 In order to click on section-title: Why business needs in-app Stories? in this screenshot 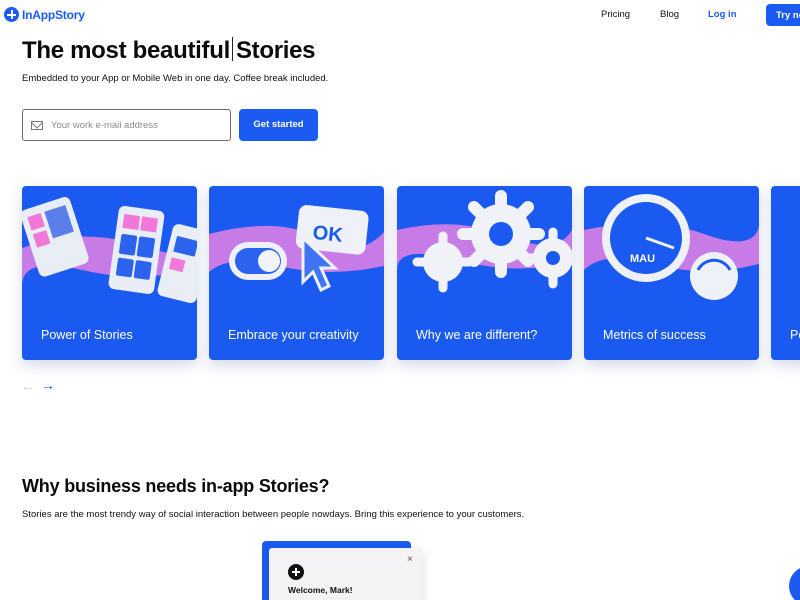, I will do `click(176, 486)`.